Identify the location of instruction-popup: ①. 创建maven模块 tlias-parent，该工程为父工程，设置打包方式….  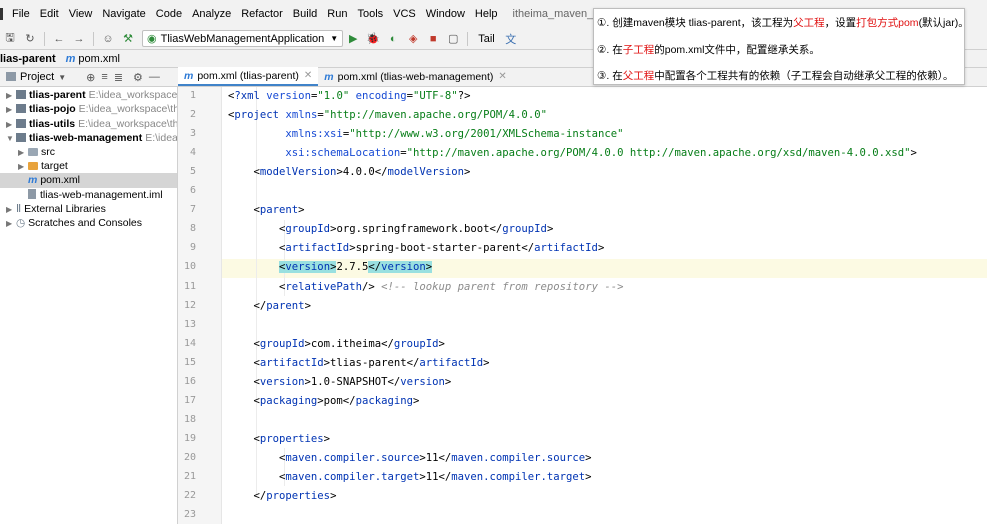
(781, 46).